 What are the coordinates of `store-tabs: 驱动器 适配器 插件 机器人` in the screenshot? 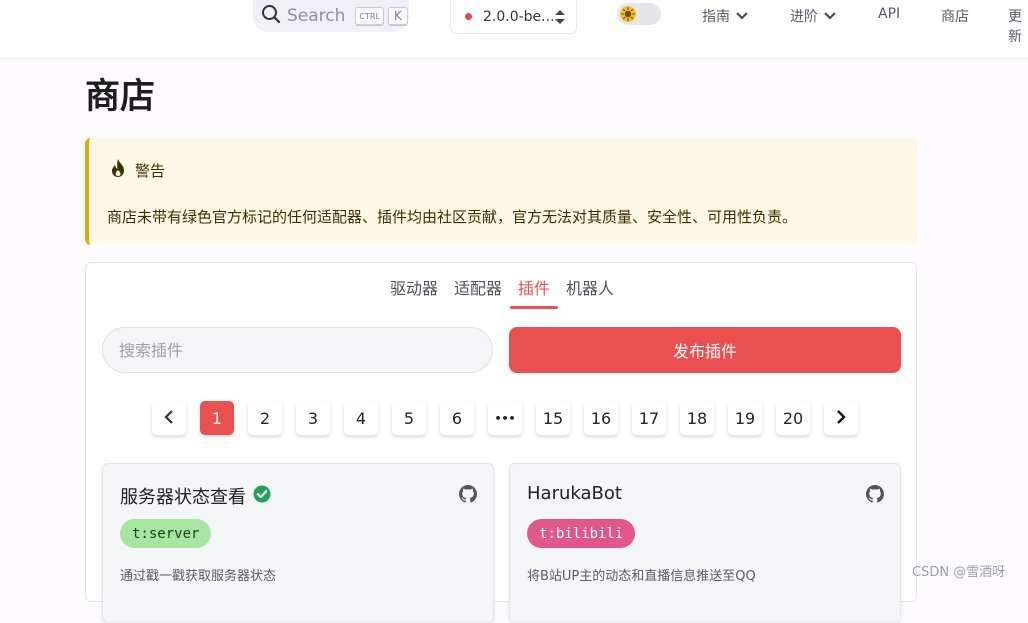 It's located at (502, 292).